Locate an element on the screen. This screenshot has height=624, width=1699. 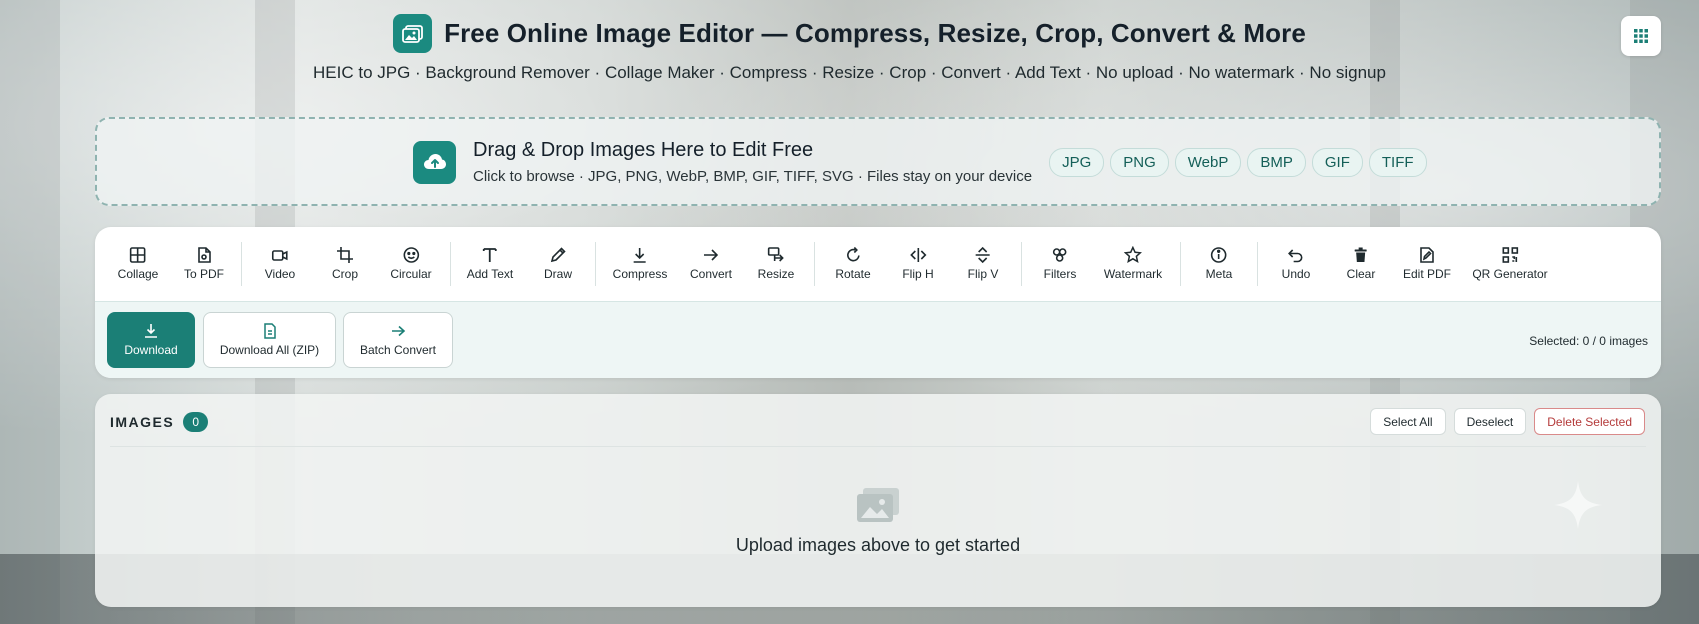
tool-label: Collage is located at coordinates (138, 274).